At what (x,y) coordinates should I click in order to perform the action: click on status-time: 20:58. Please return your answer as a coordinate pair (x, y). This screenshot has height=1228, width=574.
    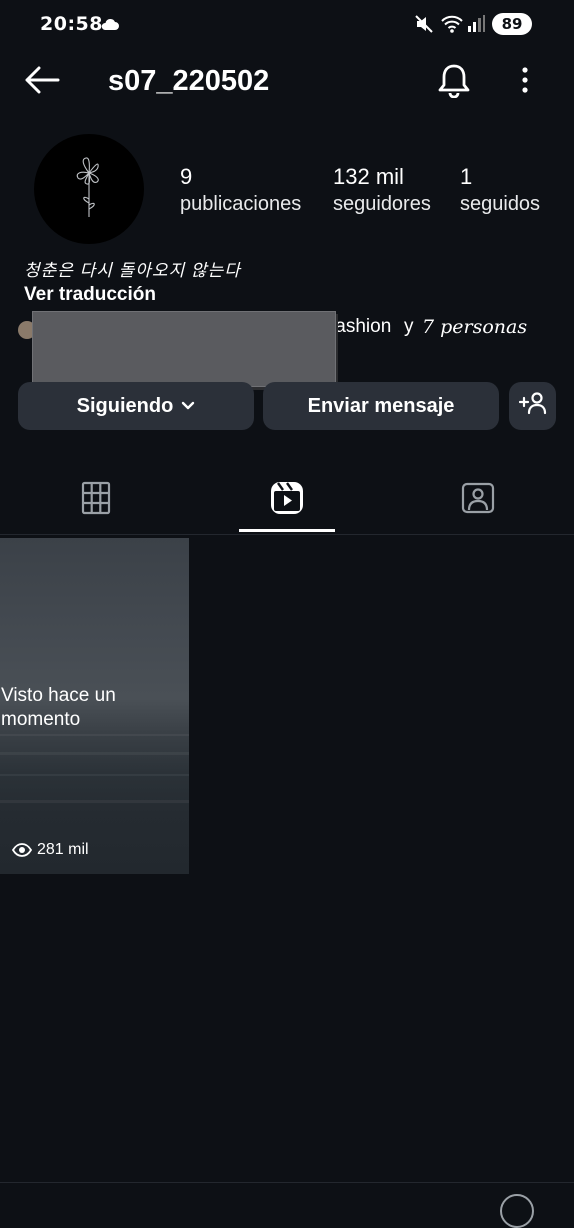
    Looking at the image, I should click on (71, 24).